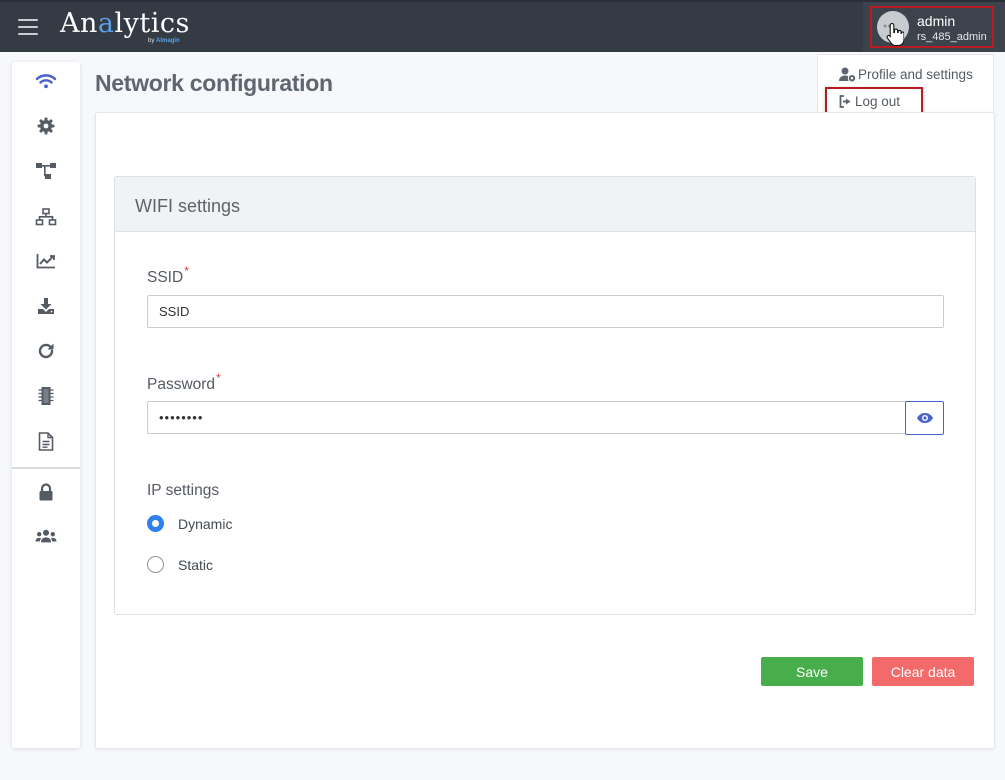 This screenshot has height=780, width=1005. I want to click on sidebar-item-wifi, so click(46, 81).